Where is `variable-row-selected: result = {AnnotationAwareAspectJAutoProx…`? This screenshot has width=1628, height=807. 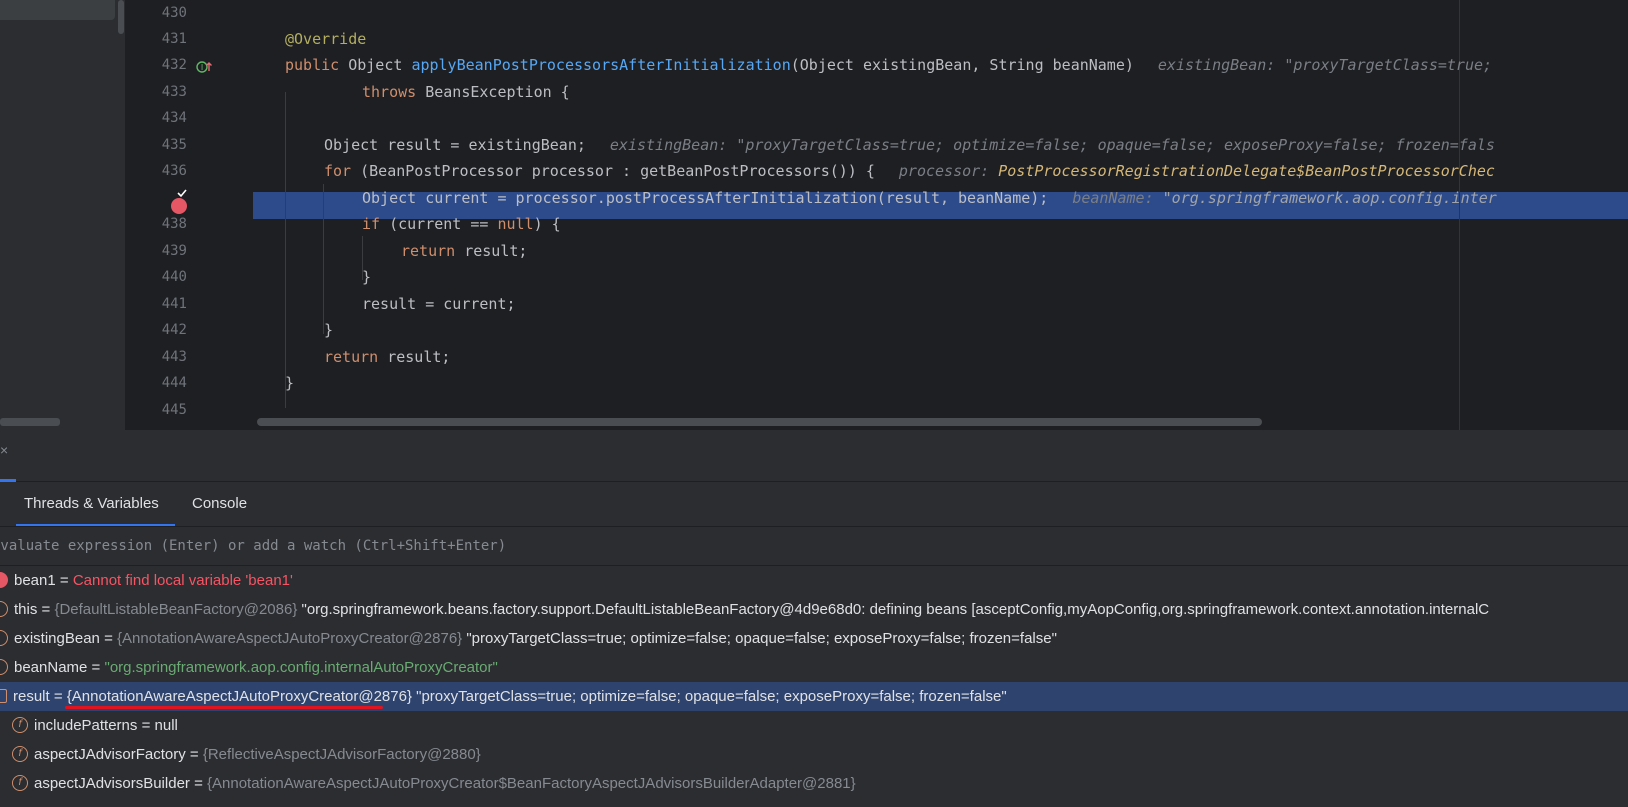 variable-row-selected: result = {AnnotationAwareAspectJAutoProx… is located at coordinates (814, 696).